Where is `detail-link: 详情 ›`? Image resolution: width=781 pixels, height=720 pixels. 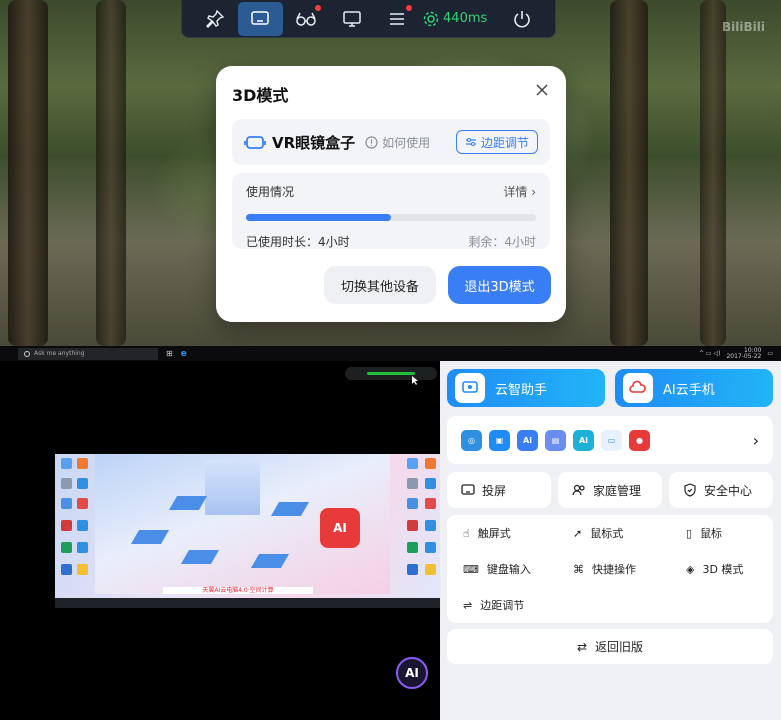 detail-link: 详情 › is located at coordinates (519, 191).